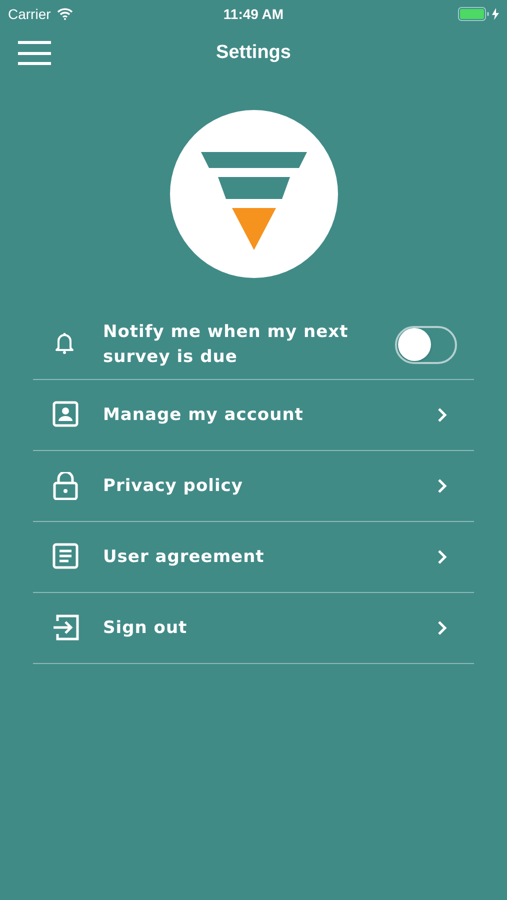  I want to click on toggle-switch, so click(426, 345).